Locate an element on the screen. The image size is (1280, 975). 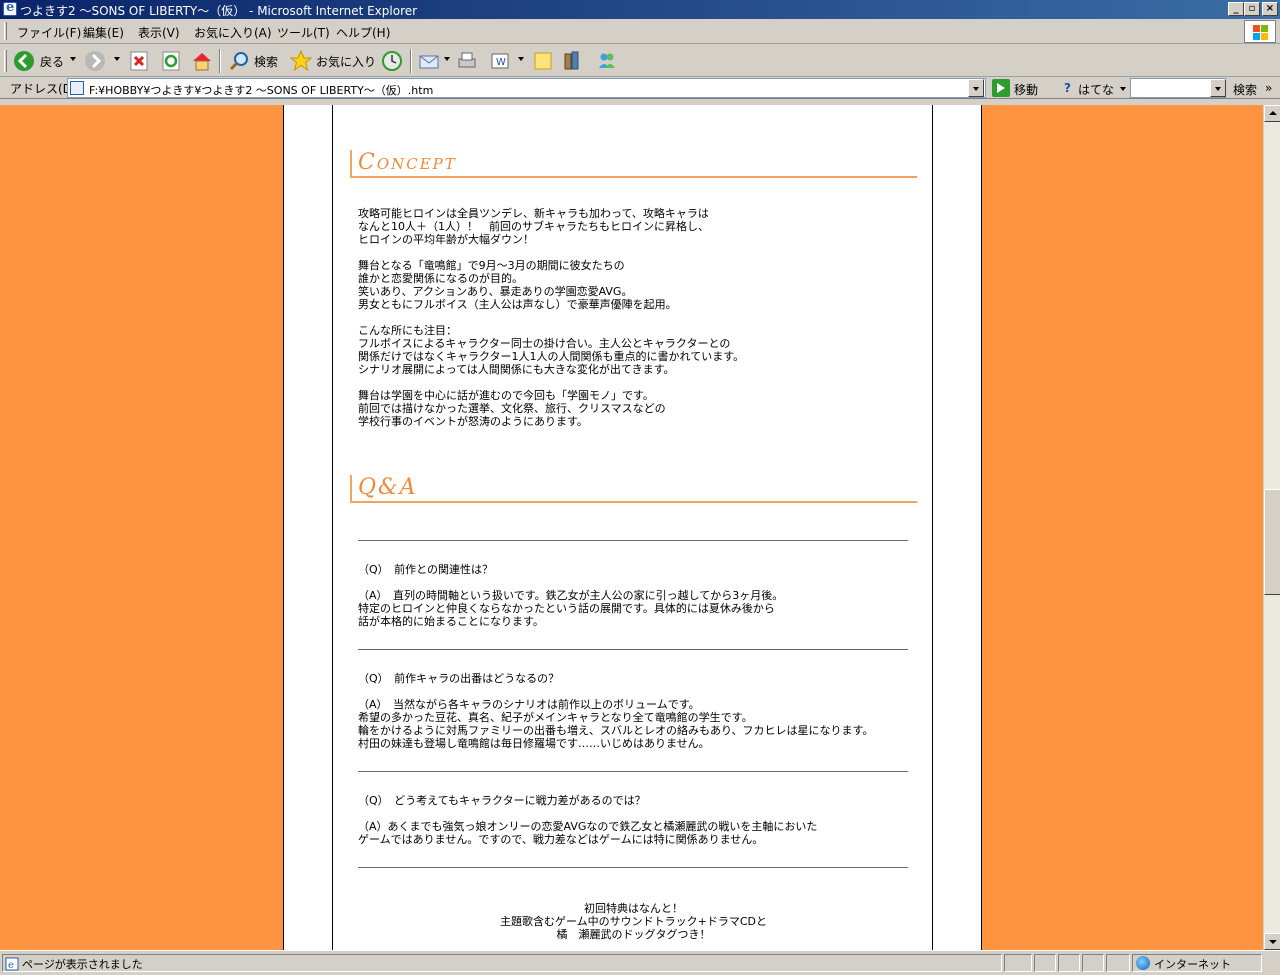
back-arrow-icon is located at coordinates (24, 61).